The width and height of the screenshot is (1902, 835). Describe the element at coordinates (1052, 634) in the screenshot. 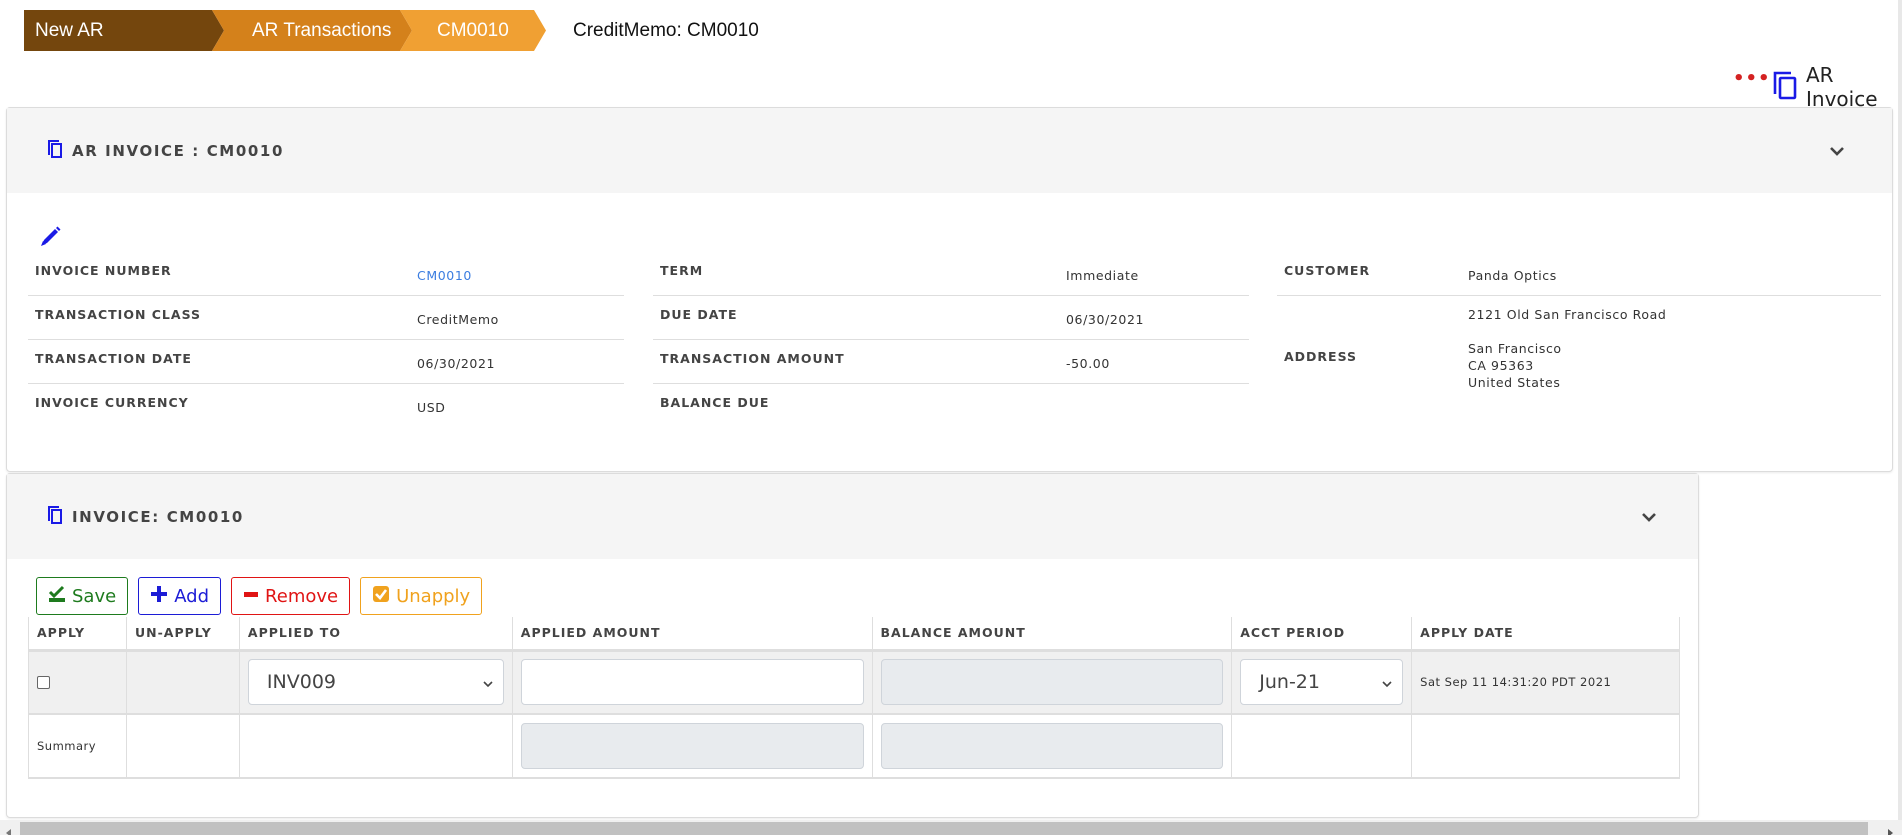

I see `column-header-balance-amount: BALANCE AMOUNT` at that location.